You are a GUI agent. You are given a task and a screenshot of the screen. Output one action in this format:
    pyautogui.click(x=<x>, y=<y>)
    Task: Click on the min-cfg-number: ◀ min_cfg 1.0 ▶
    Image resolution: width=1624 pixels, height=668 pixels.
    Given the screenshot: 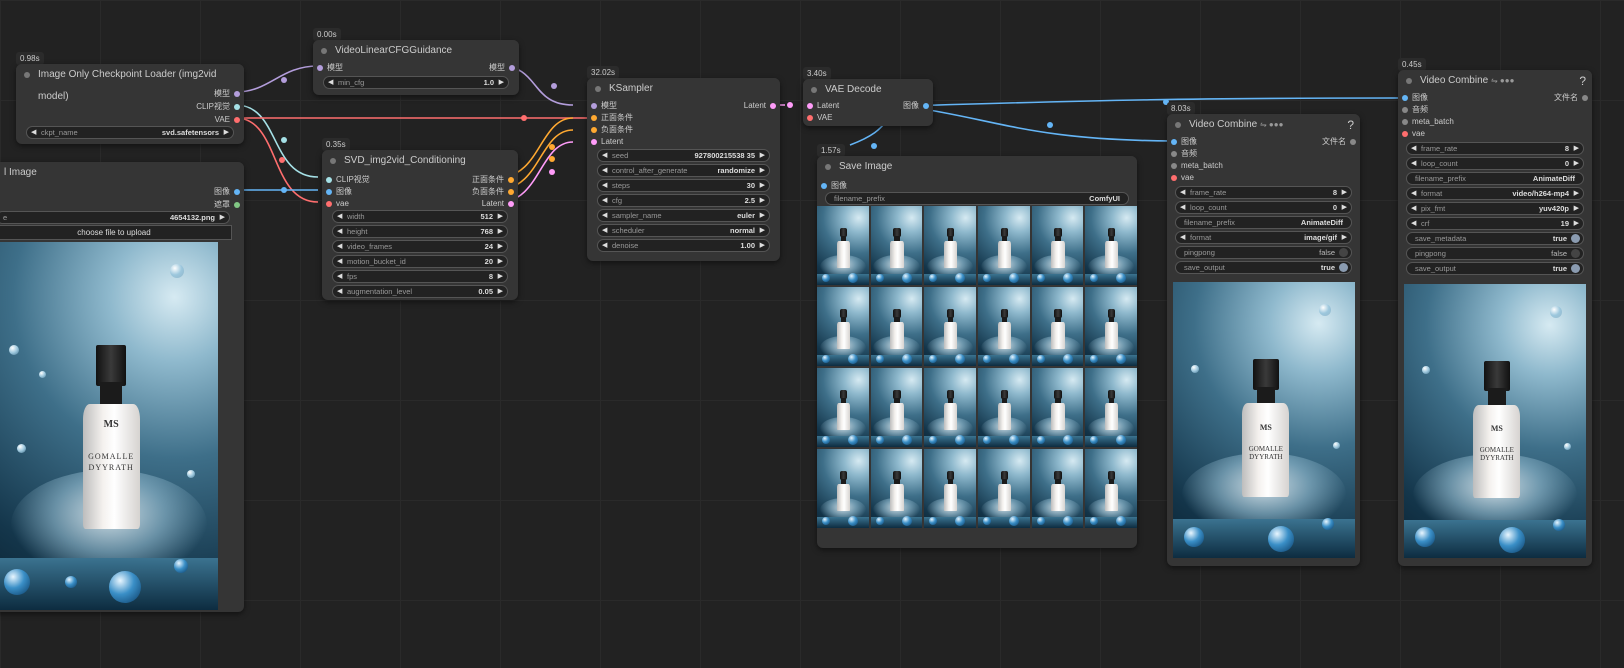 What is the action you would take?
    pyautogui.click(x=416, y=82)
    